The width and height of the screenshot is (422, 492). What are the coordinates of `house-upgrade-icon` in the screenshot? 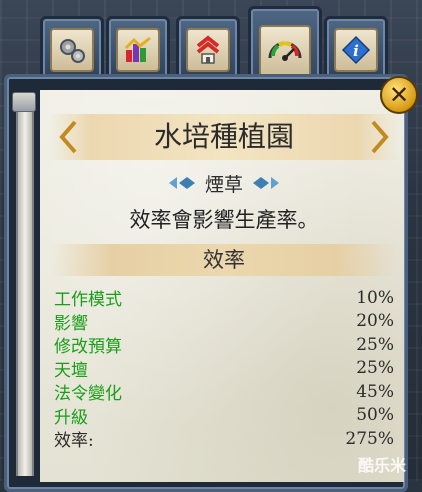 It's located at (208, 50).